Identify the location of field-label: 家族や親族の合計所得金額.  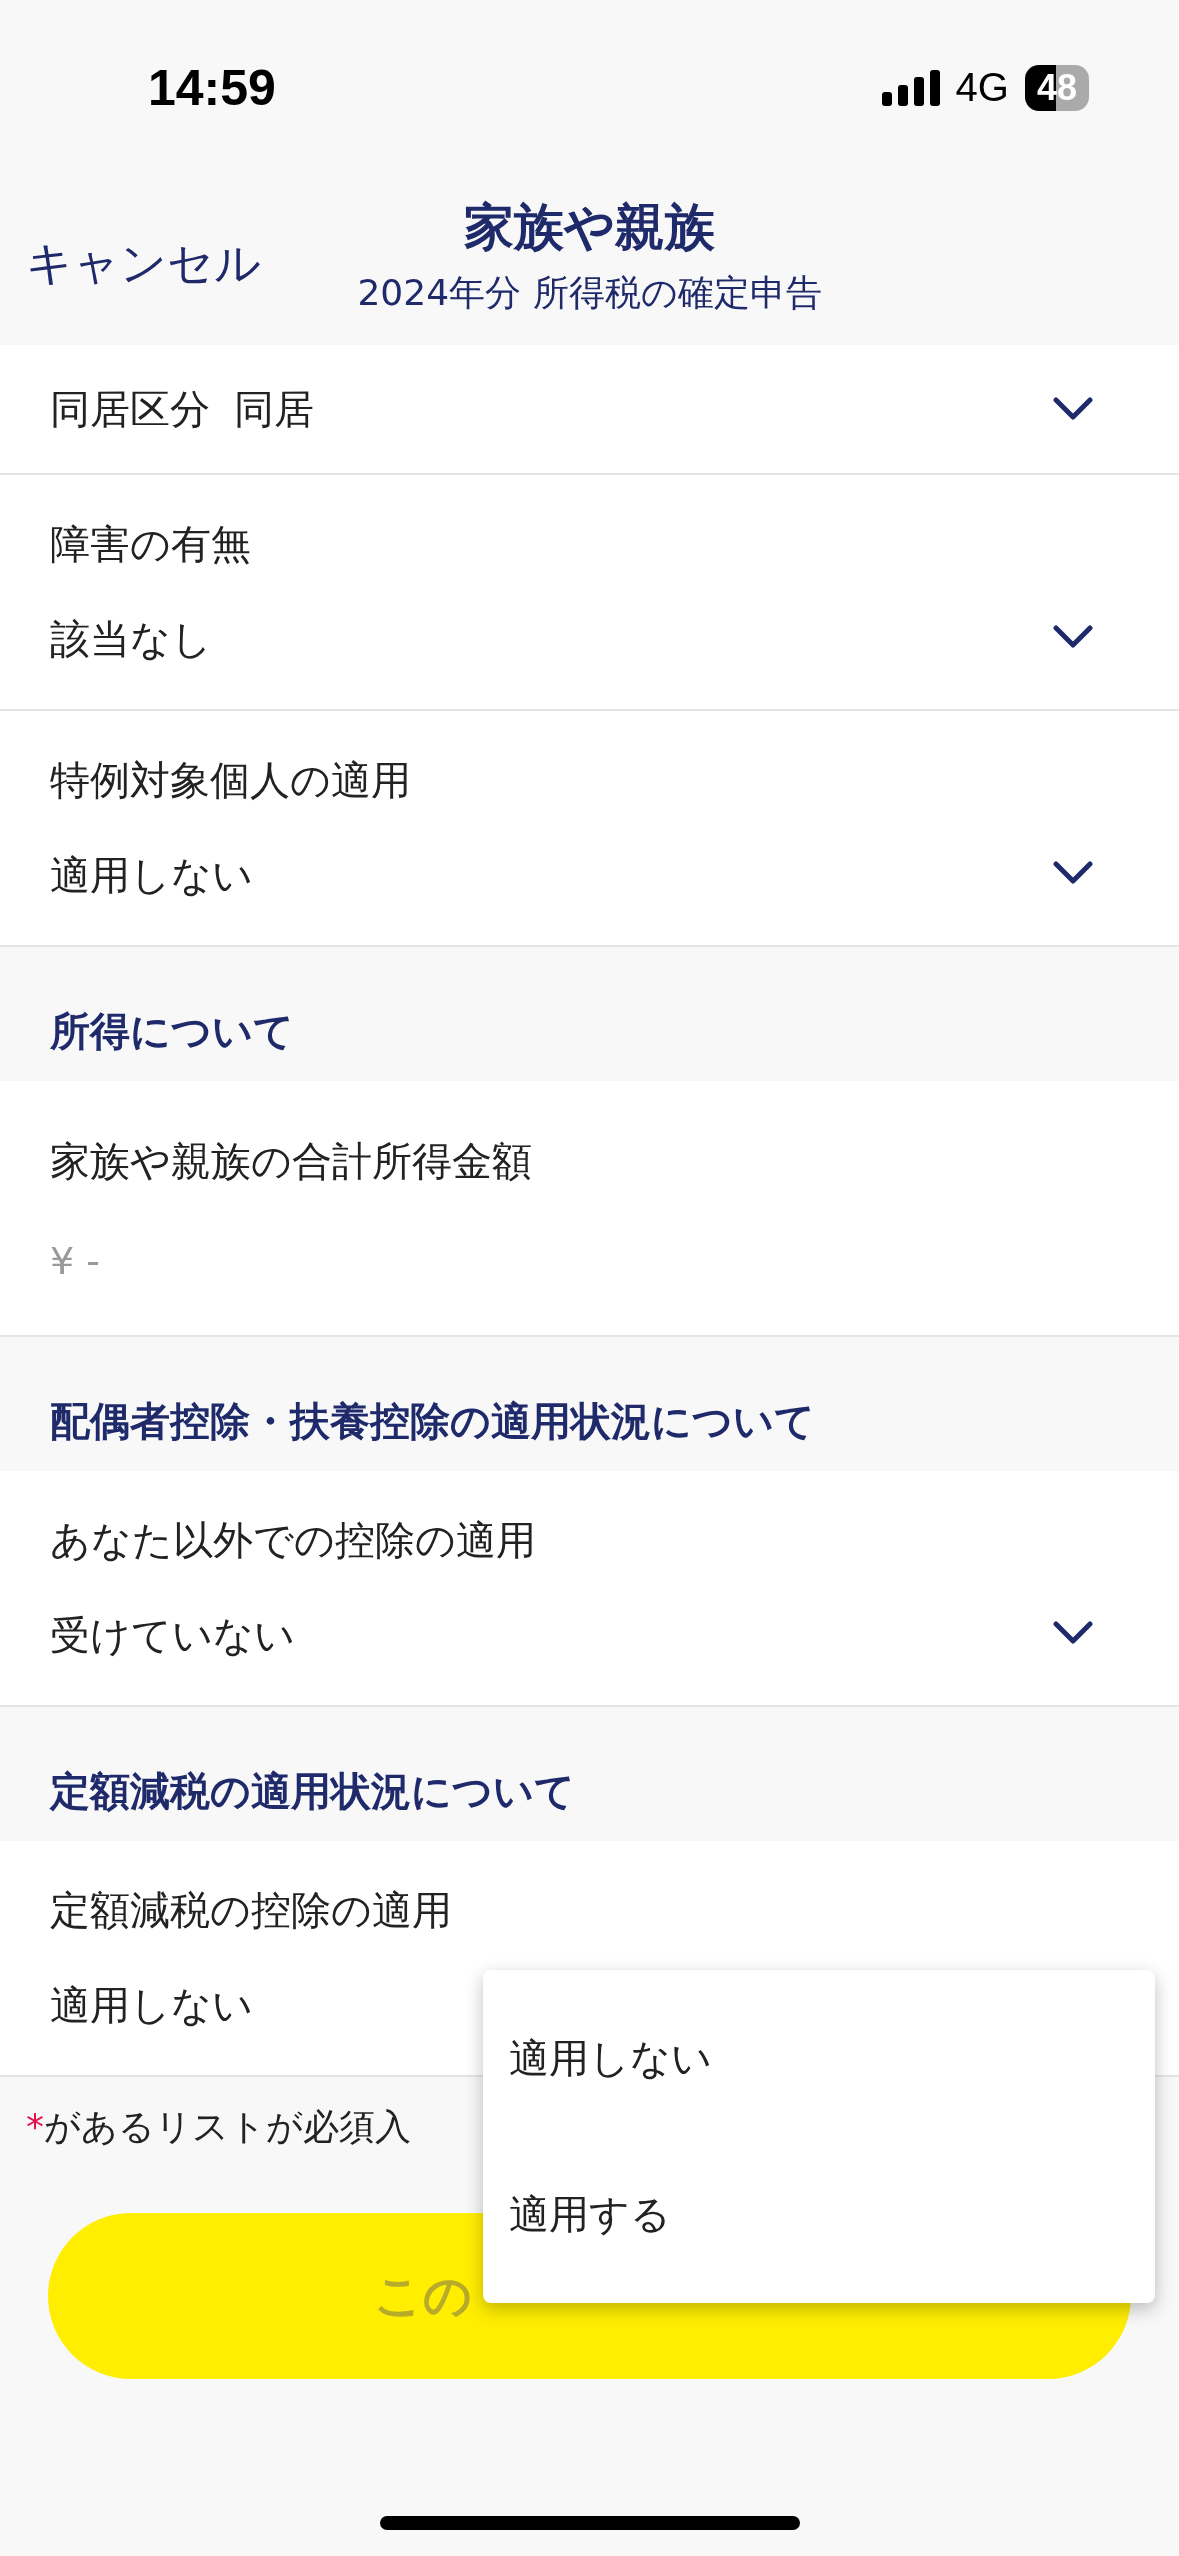
(291, 1161).